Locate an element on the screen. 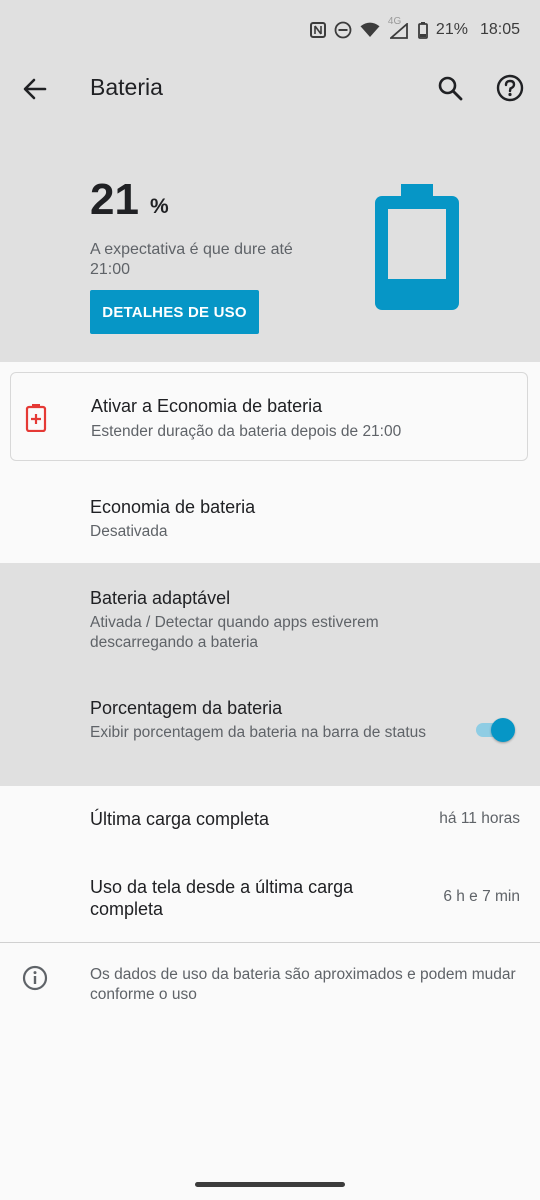 The image size is (540, 1200). battery-saver-row: Economia de bateria Desativada is located at coordinates (270, 517).